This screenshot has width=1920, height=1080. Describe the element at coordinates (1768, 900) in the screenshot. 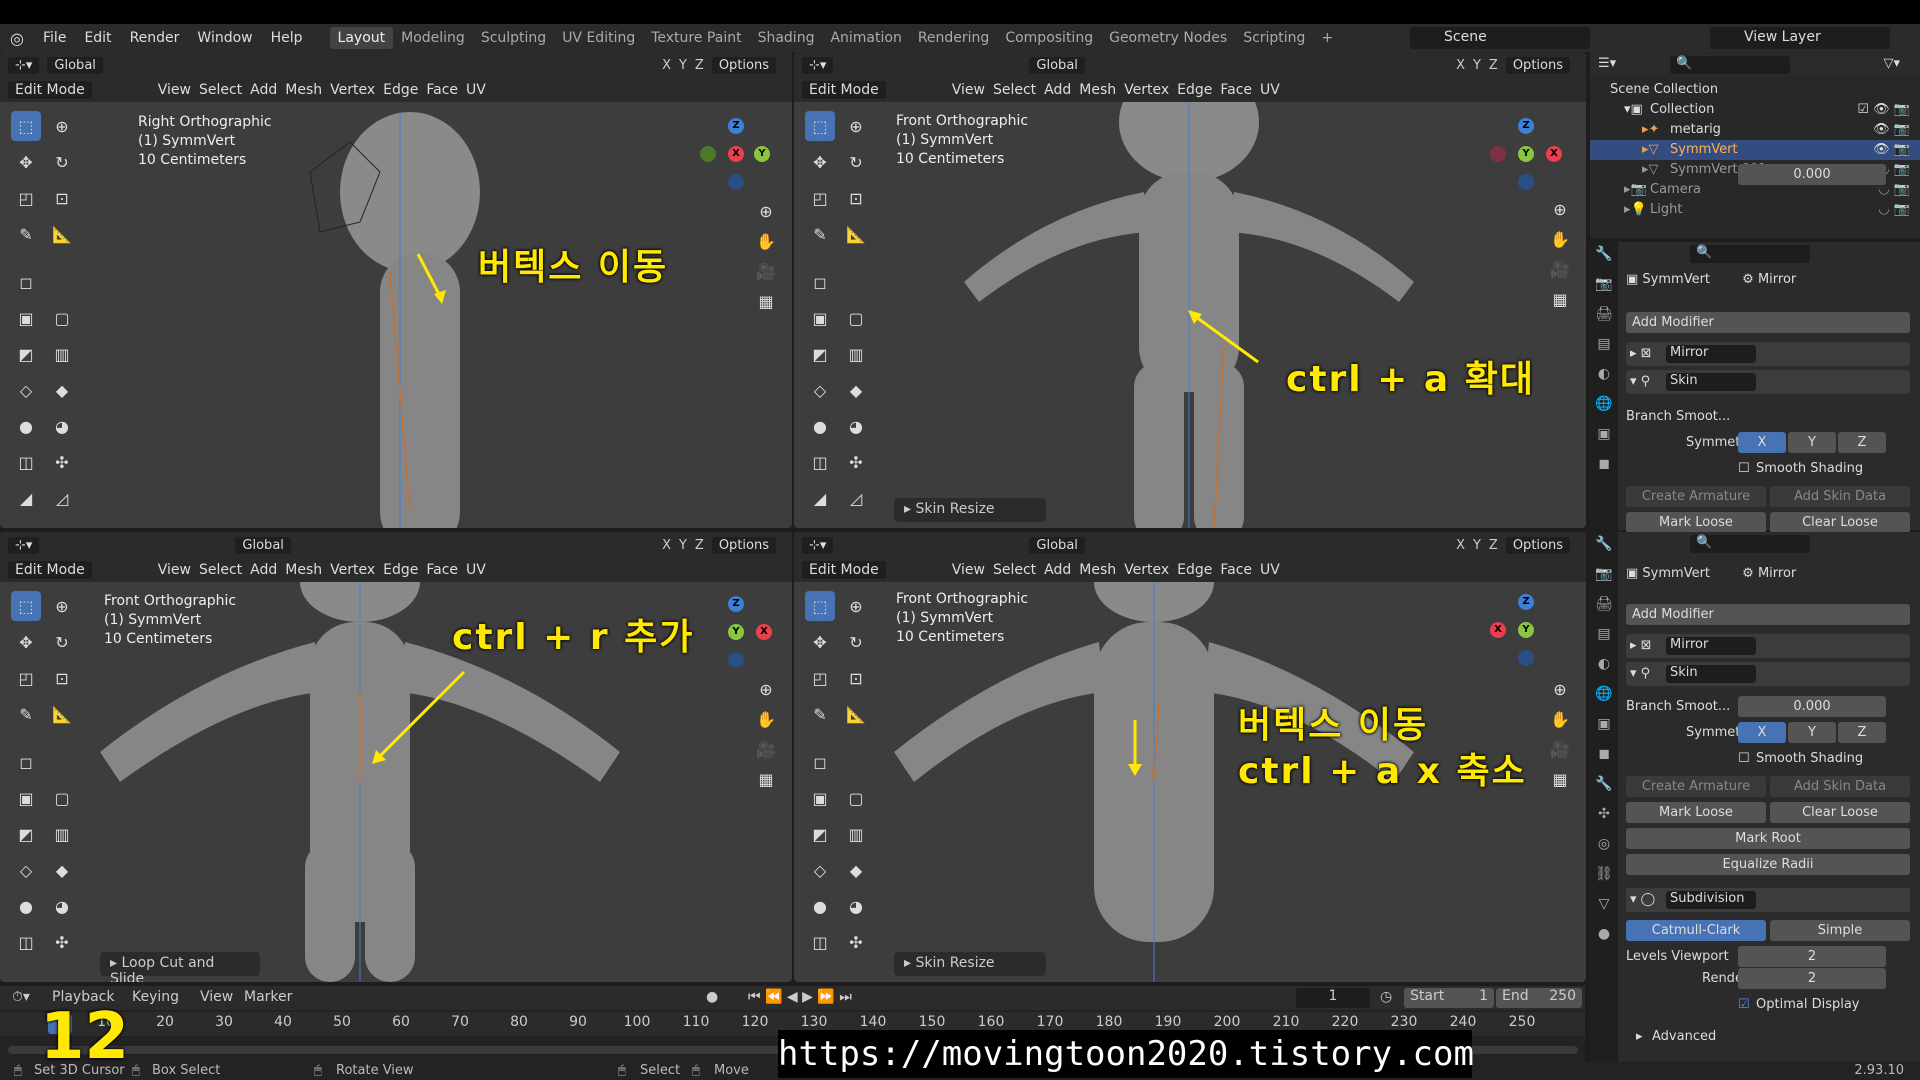

I see `modifier-subdivision-header: ▾ ◯ Subdivision` at that location.